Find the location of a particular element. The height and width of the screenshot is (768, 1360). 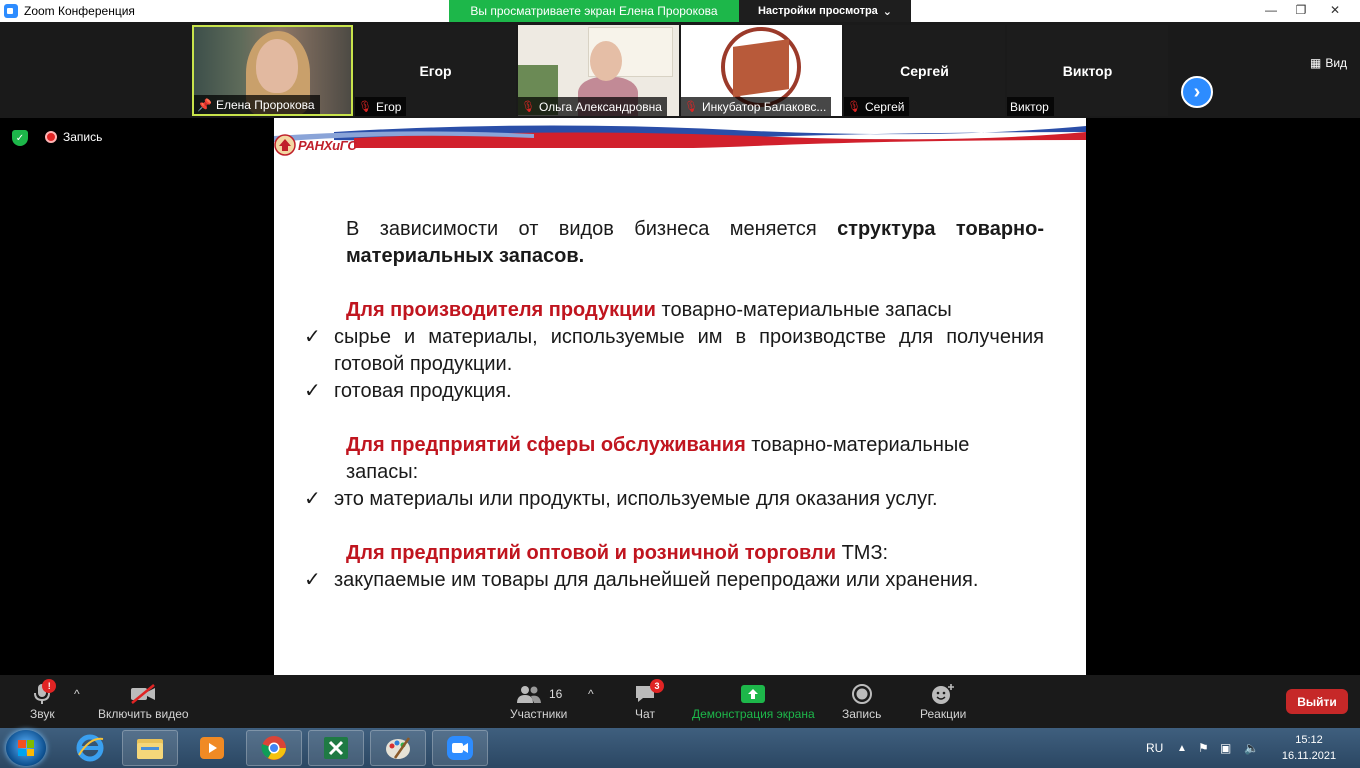

start-video-button: Включить видео is located at coordinates (143, 701).